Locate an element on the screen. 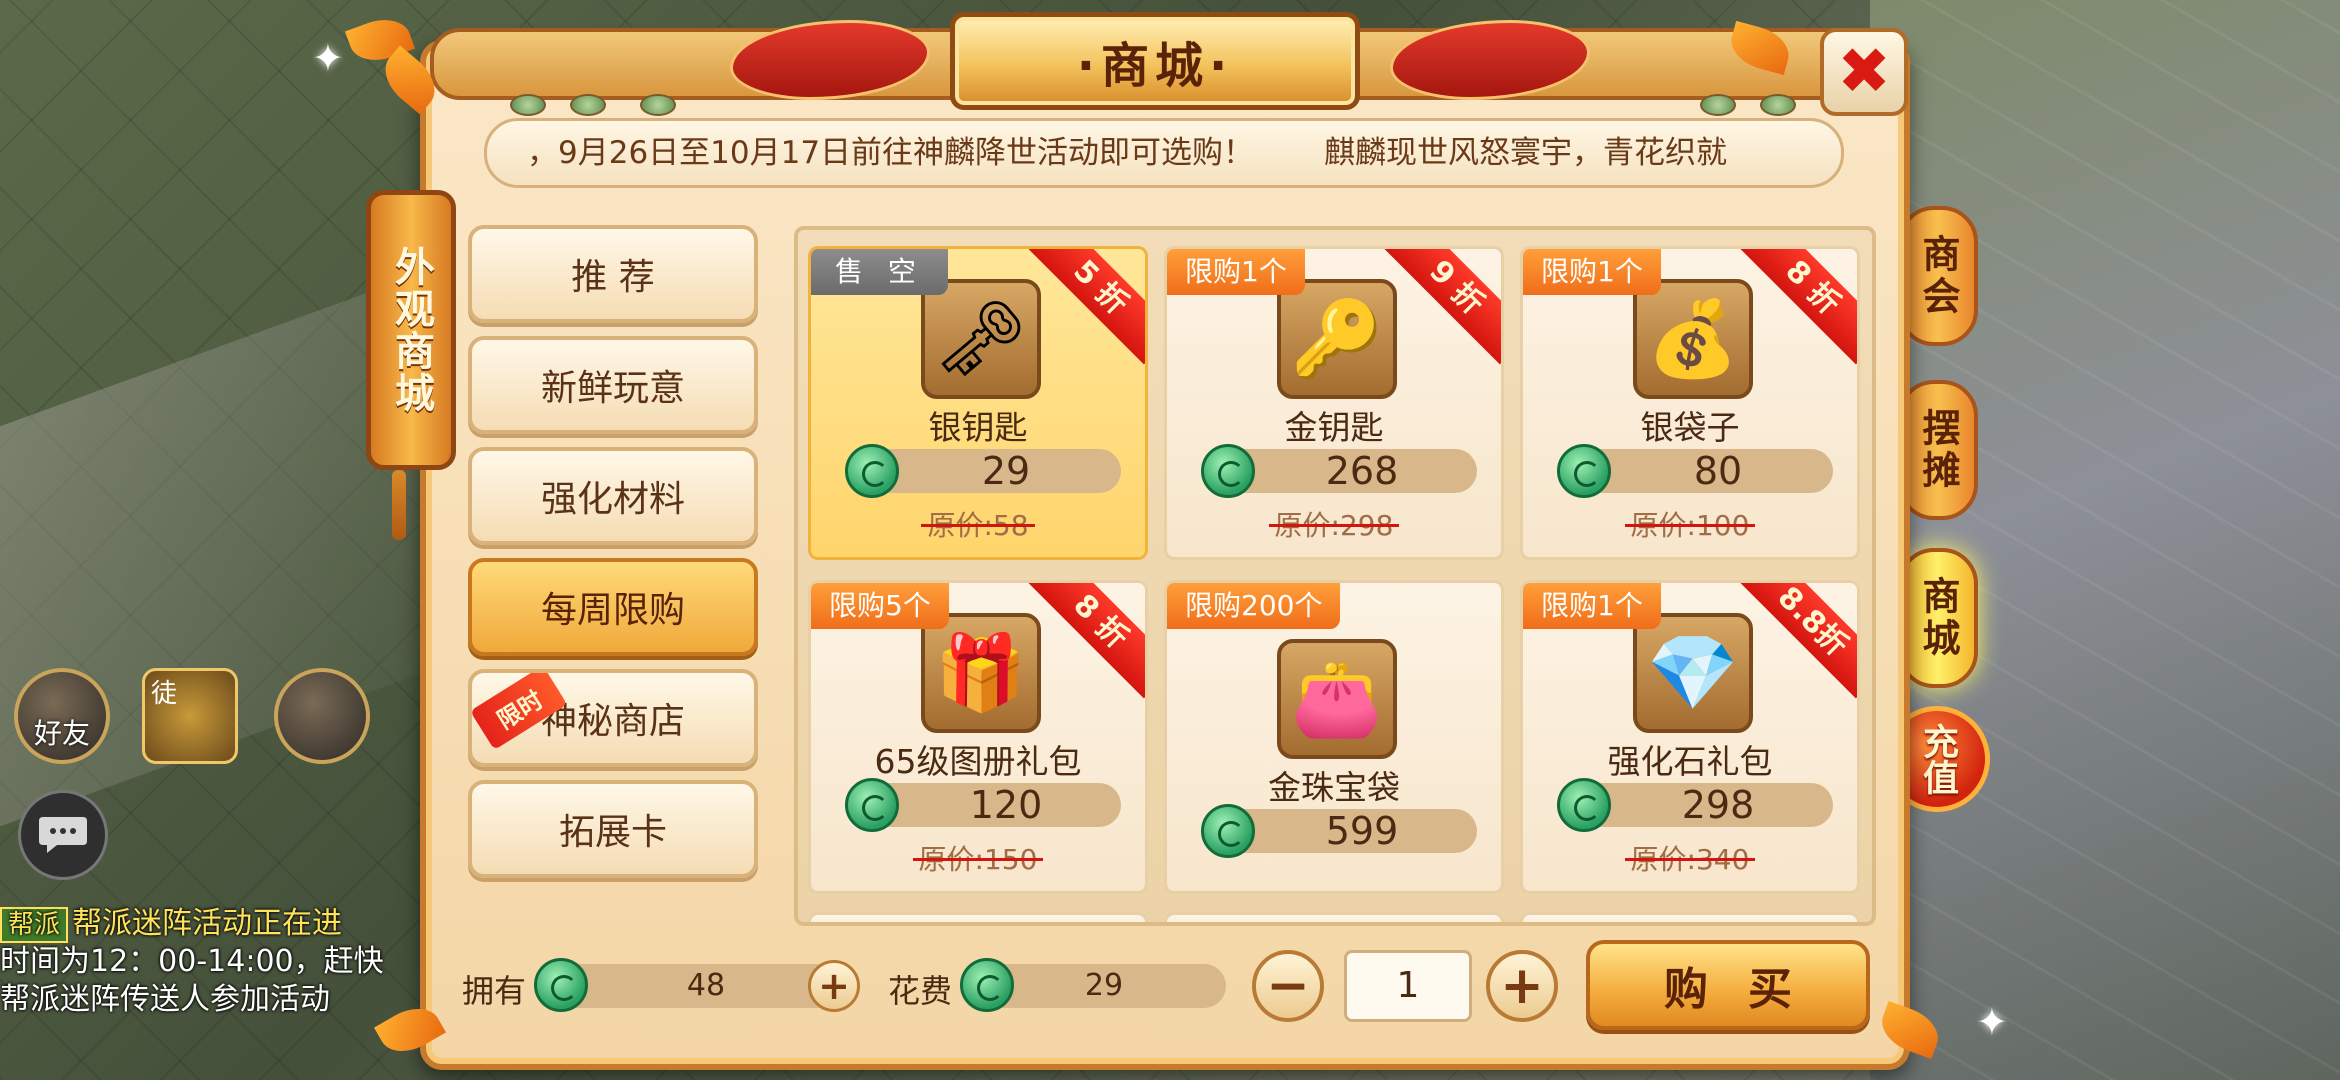 The width and height of the screenshot is (2340, 1080). discount-ribbon: 8 折 is located at coordinates (1796, 307).